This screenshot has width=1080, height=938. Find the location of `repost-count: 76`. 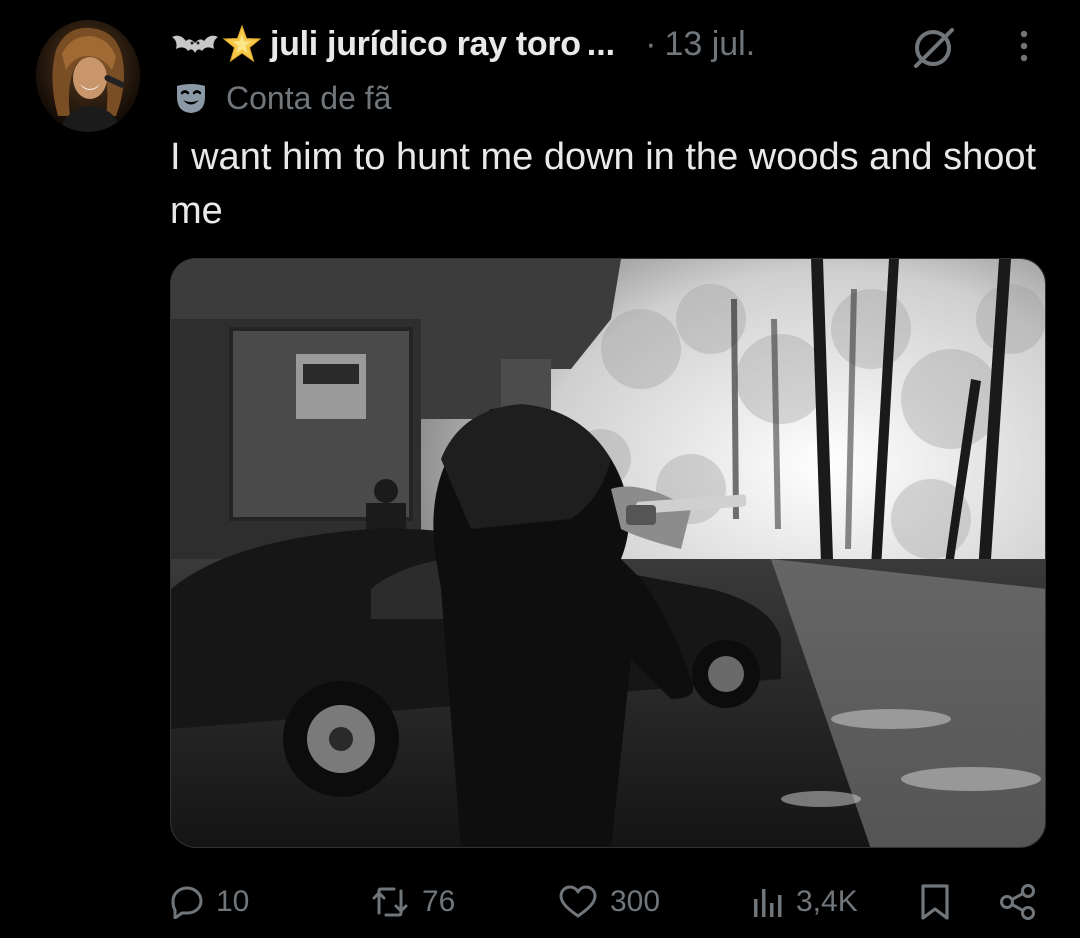

repost-count: 76 is located at coordinates (439, 901).